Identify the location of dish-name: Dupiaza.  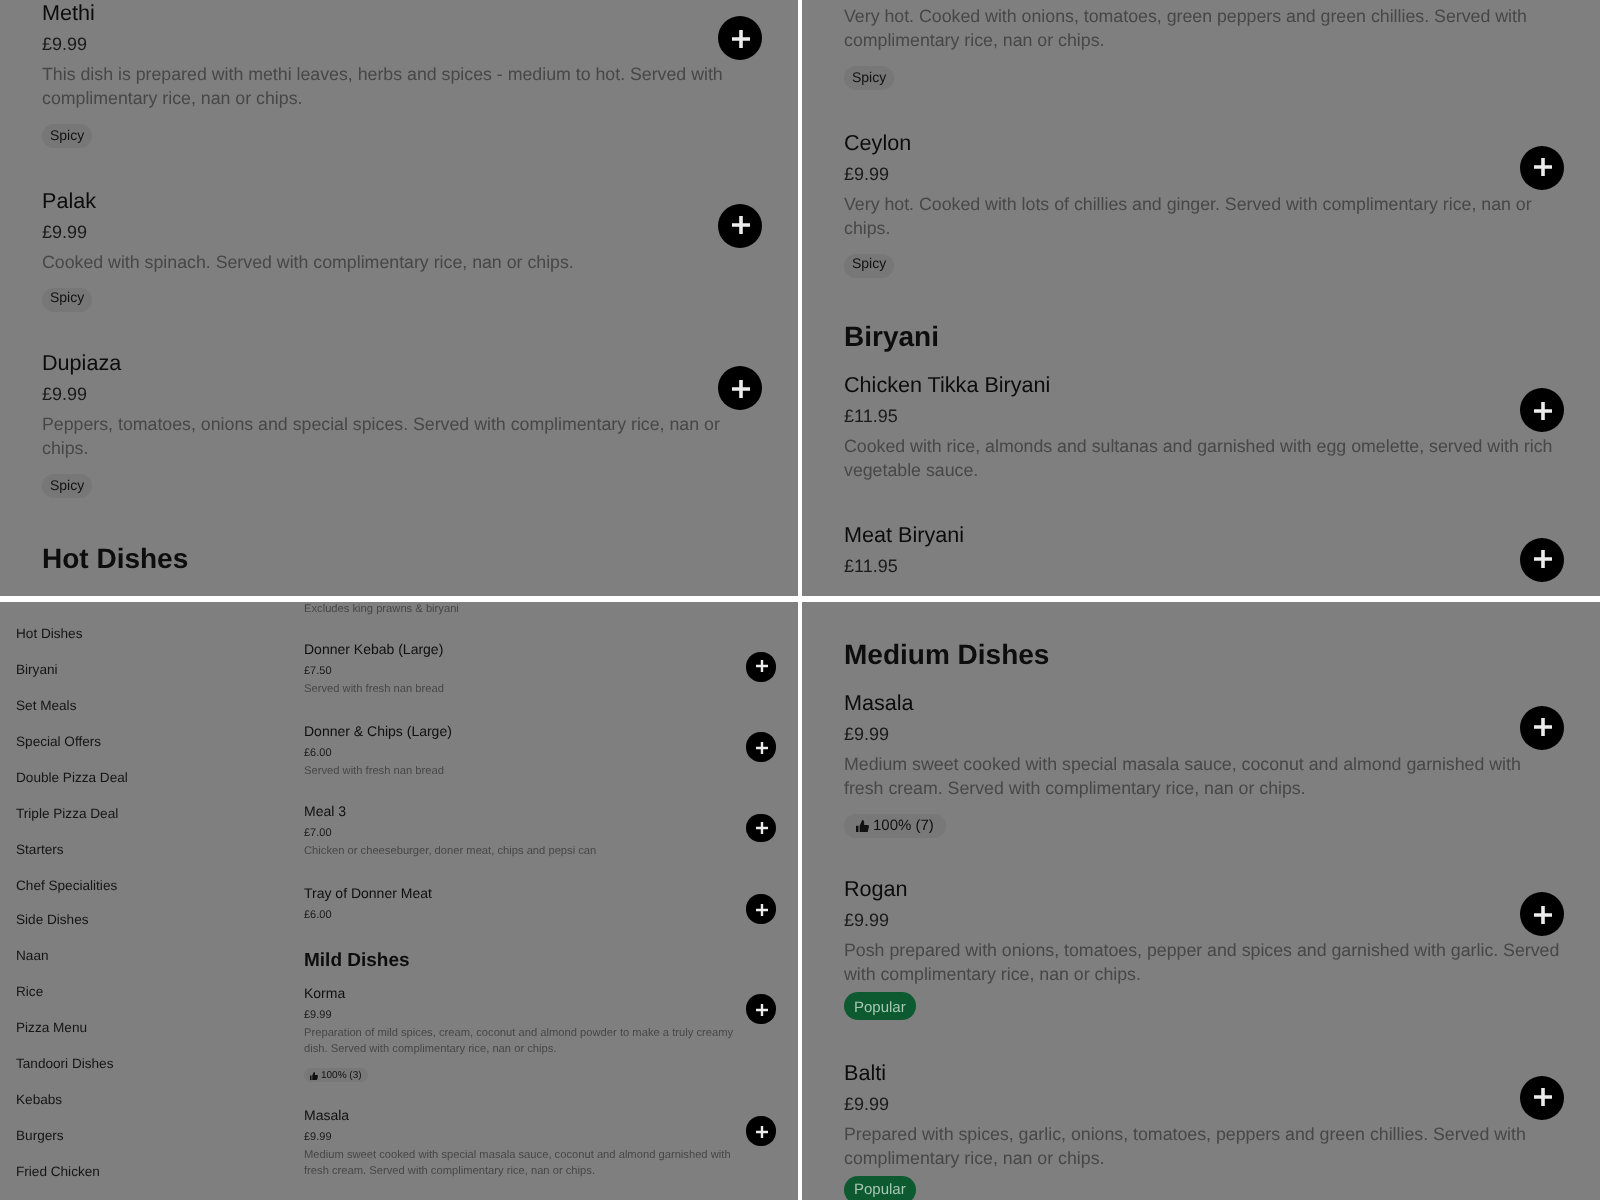
(82, 365).